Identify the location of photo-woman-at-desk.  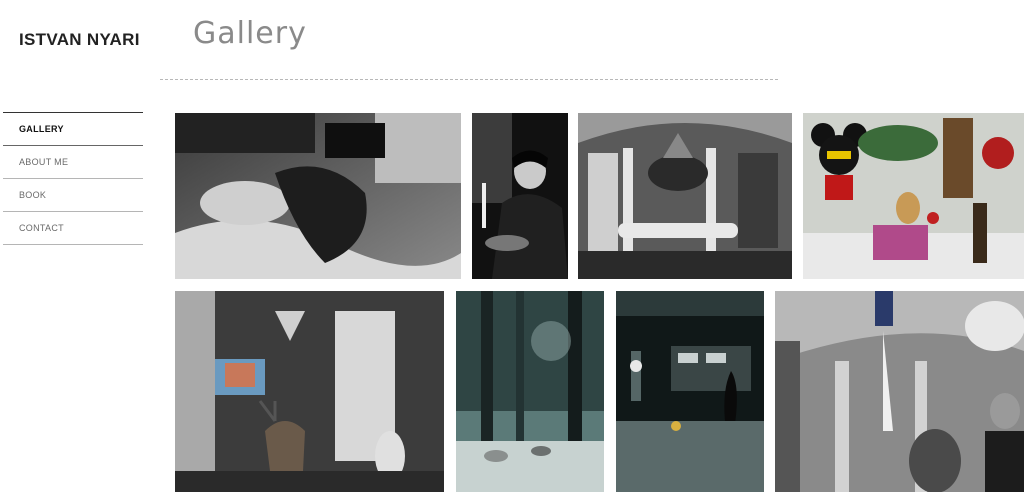
(520, 196).